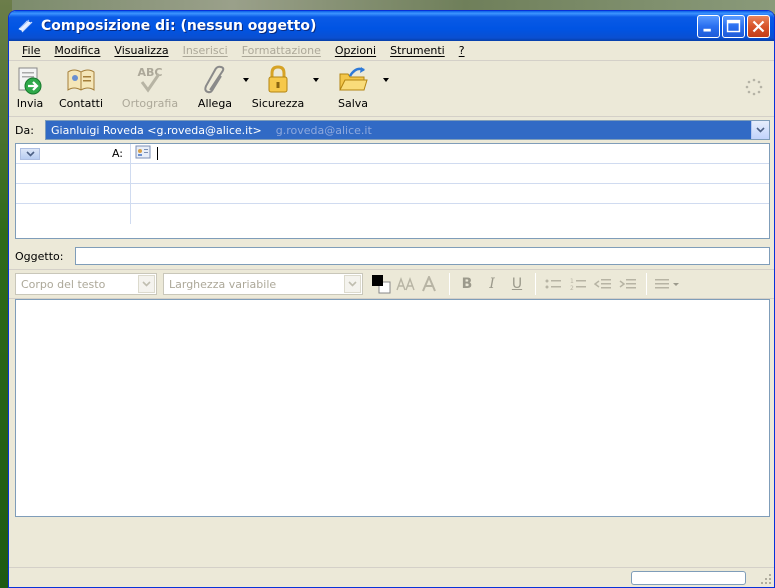 Image resolution: width=775 pixels, height=588 pixels. I want to click on menu-opzioni: Opzioni, so click(355, 50).